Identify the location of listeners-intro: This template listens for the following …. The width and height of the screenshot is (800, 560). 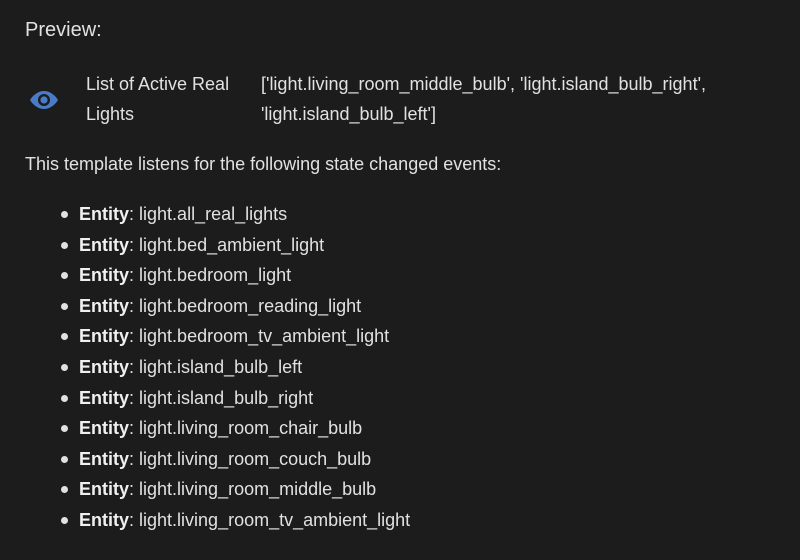
(263, 164).